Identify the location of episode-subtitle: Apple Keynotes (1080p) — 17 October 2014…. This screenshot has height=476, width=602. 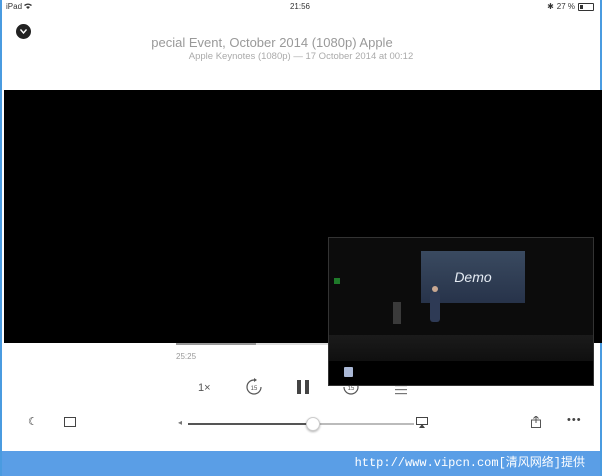
(301, 56).